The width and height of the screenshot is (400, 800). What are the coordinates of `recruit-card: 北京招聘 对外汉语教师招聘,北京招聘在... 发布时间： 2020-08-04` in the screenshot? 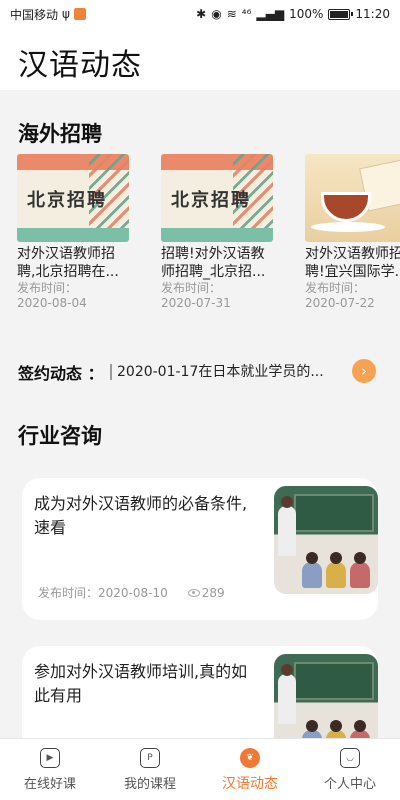 It's located at (77, 232).